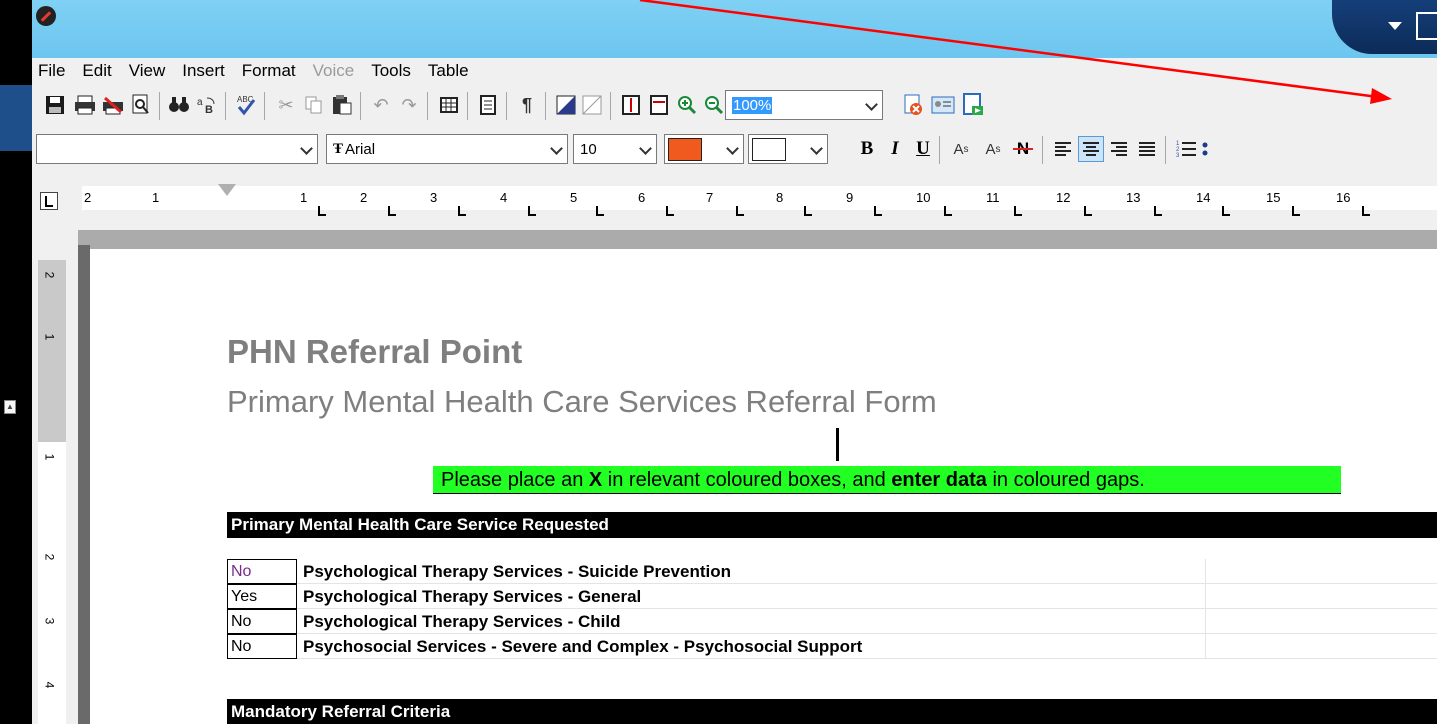 The image size is (1437, 724). I want to click on window-restore-icon, so click(1426, 26).